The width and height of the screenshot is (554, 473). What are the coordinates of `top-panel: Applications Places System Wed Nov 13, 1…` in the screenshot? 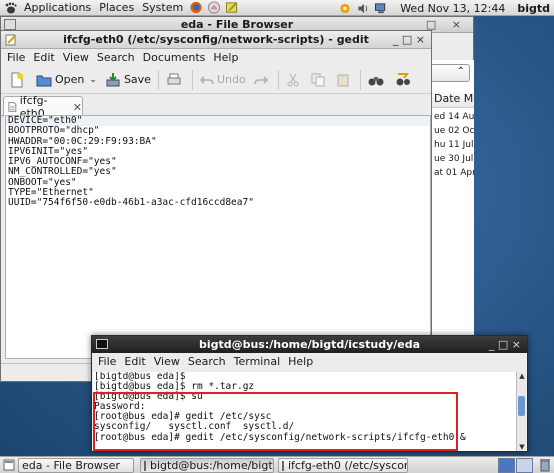 It's located at (277, 8).